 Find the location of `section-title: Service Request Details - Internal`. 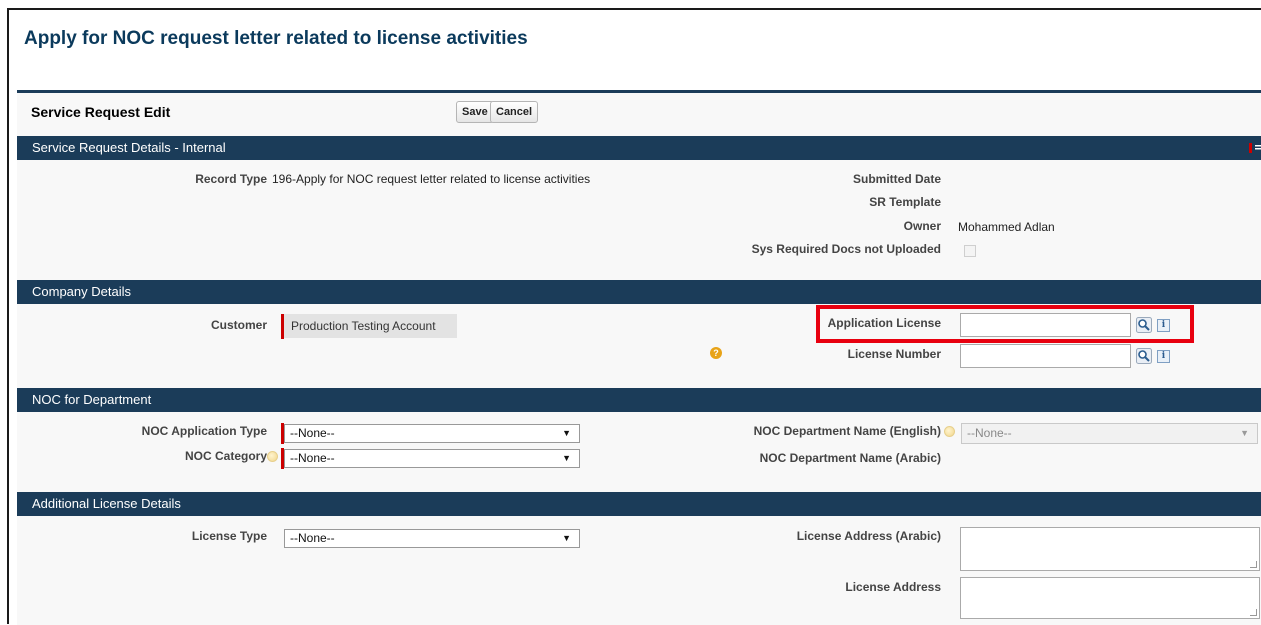

section-title: Service Request Details - Internal is located at coordinates (129, 147).